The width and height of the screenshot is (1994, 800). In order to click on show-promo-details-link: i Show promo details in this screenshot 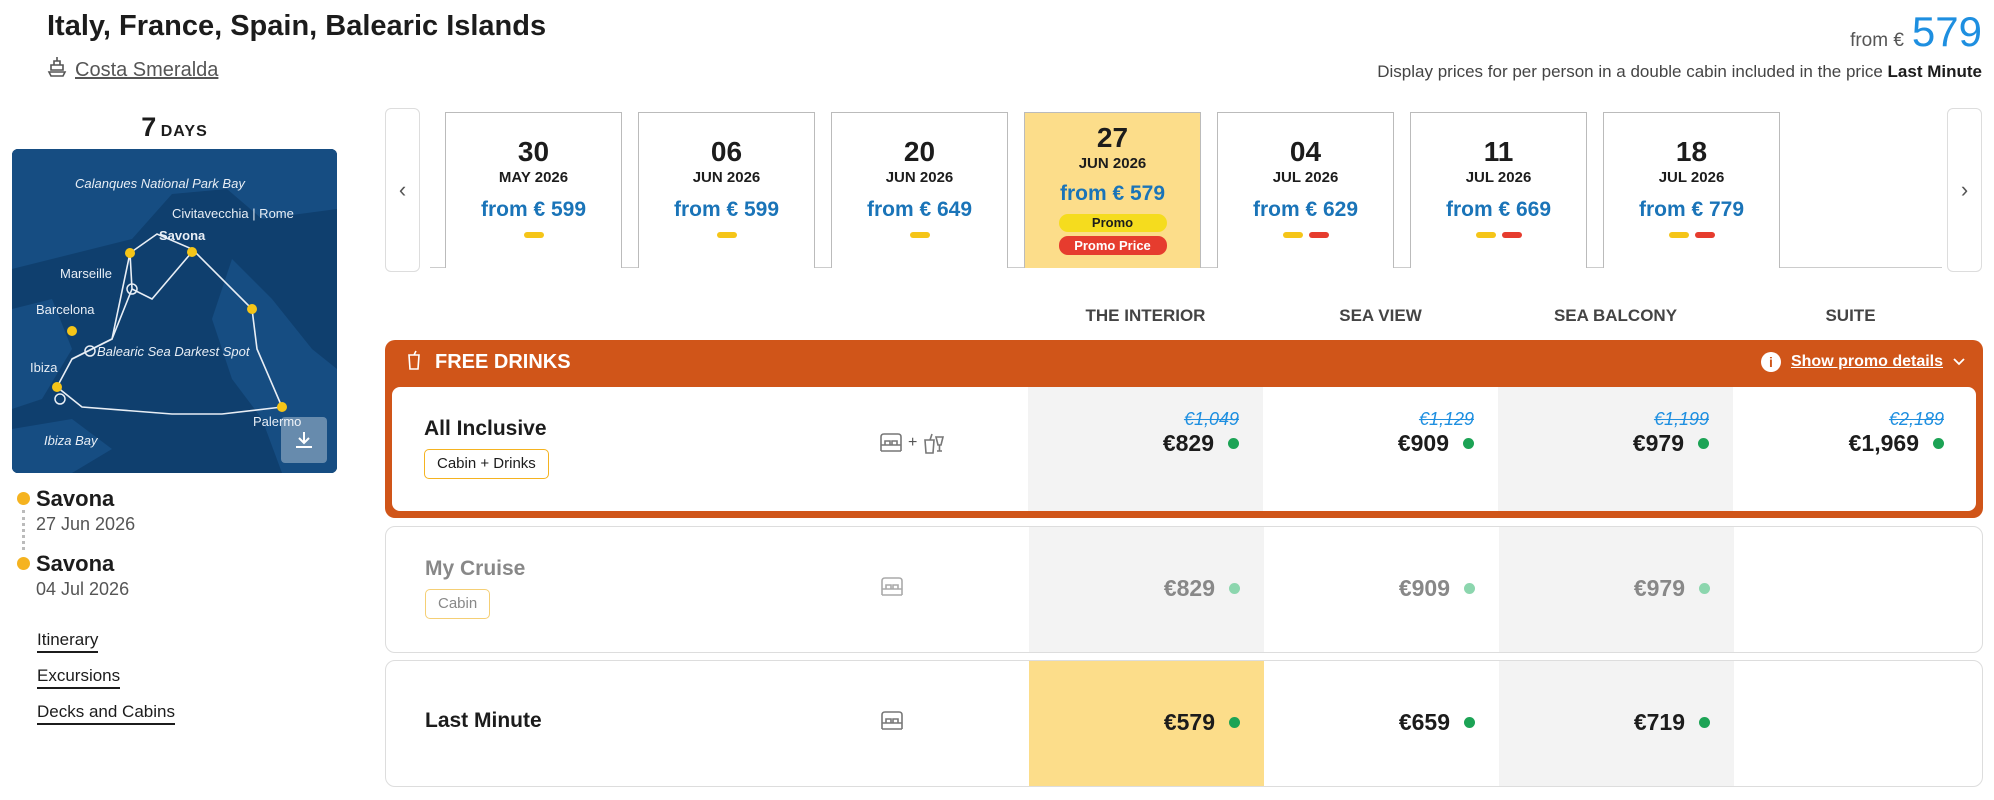, I will do `click(1862, 362)`.